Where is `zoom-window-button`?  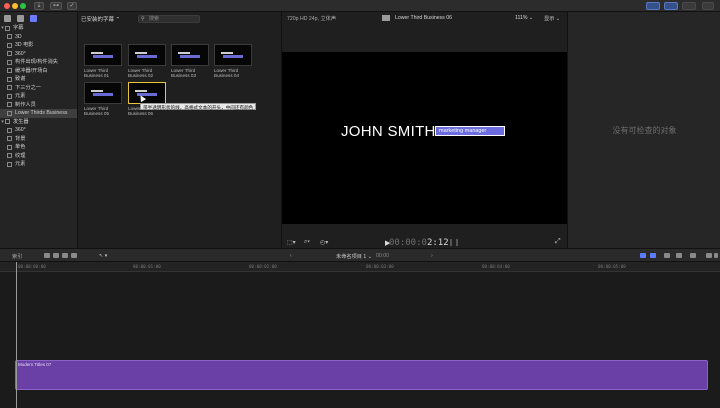
zoom-window-button is located at coordinates (23, 6).